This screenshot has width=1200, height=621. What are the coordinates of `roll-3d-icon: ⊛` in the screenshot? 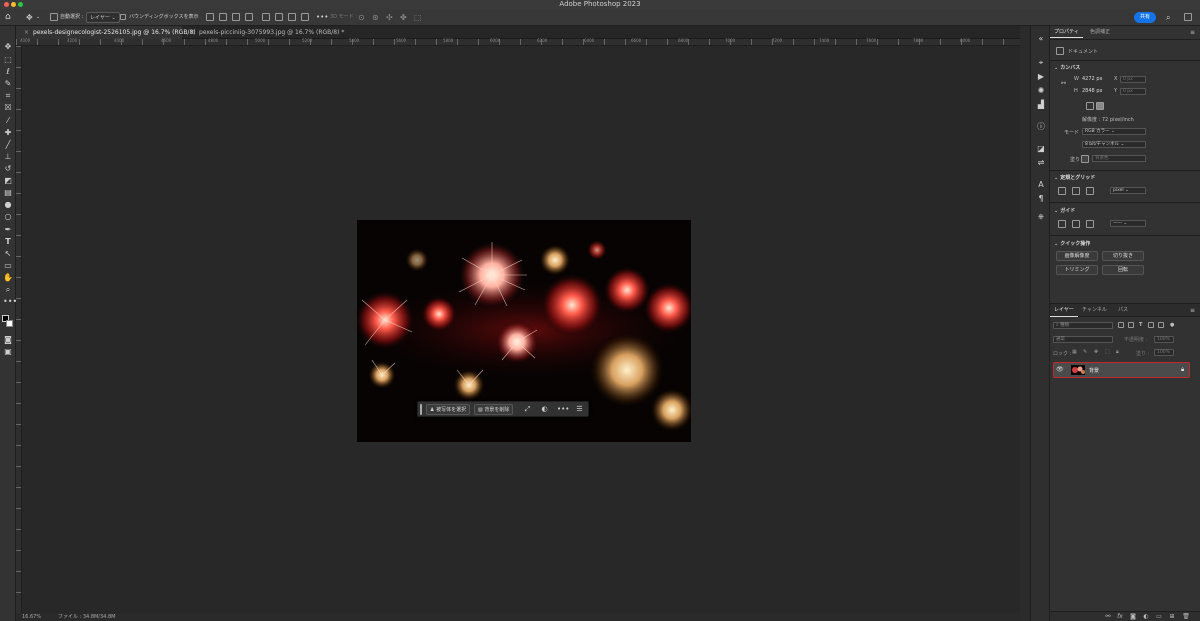 It's located at (375, 17).